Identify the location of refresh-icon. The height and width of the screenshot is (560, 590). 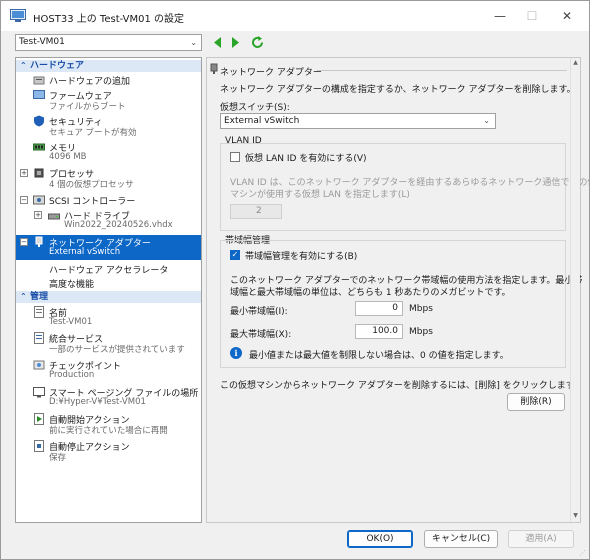
(258, 42).